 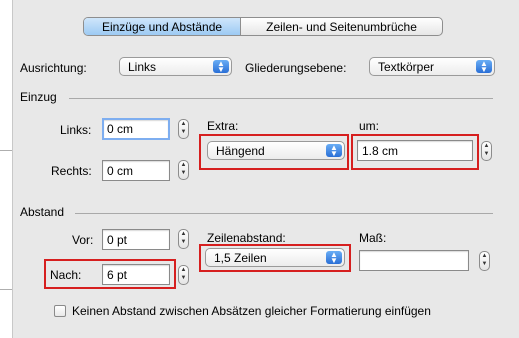 What do you see at coordinates (296, 68) in the screenshot?
I see `outline-level-label: Gliederungsebene:` at bounding box center [296, 68].